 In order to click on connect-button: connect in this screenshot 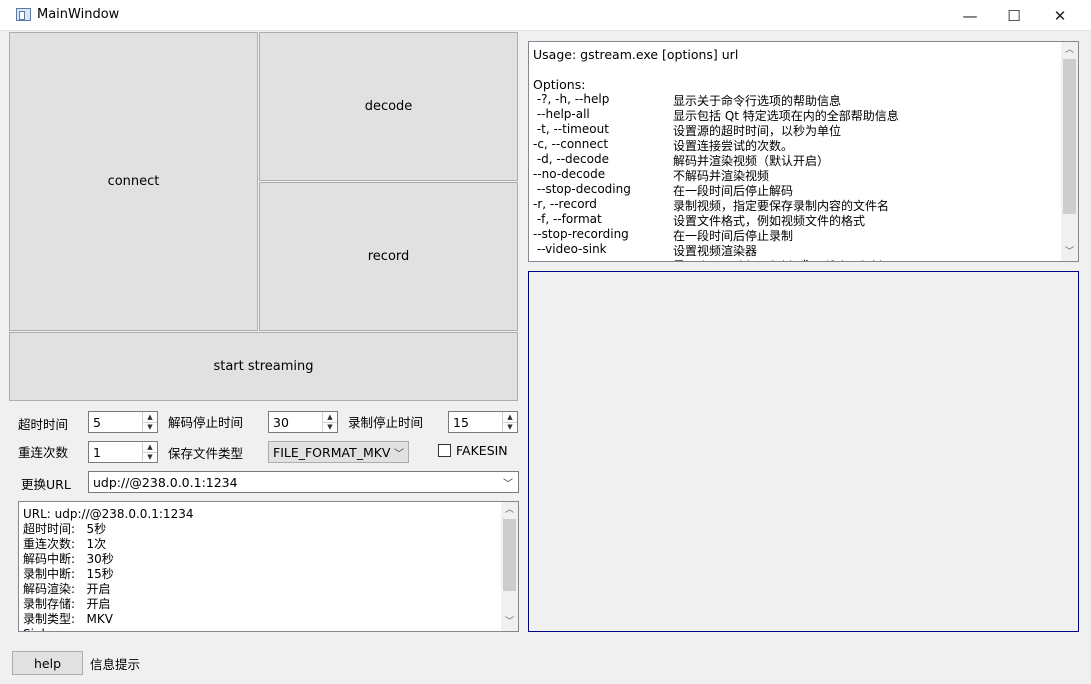, I will do `click(133, 181)`.